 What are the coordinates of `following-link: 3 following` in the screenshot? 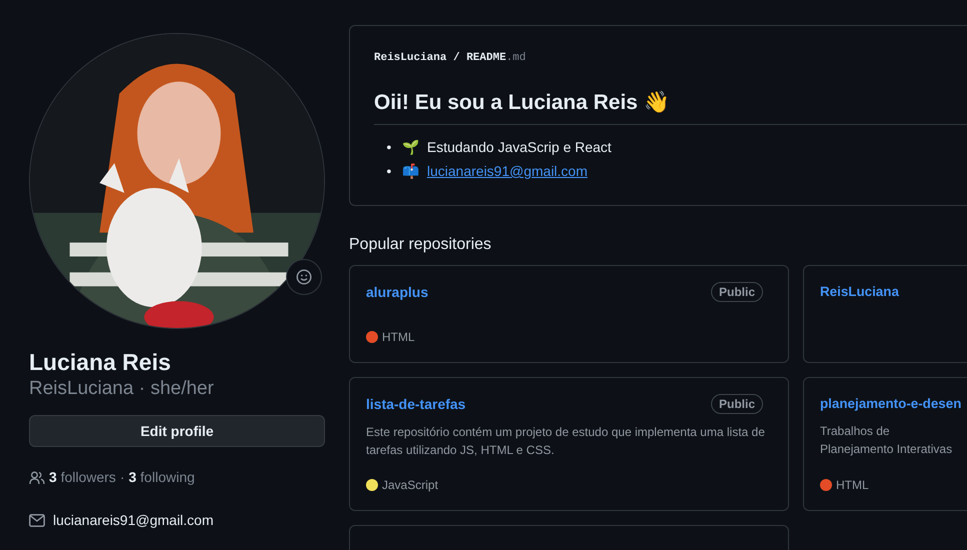 It's located at (161, 477).